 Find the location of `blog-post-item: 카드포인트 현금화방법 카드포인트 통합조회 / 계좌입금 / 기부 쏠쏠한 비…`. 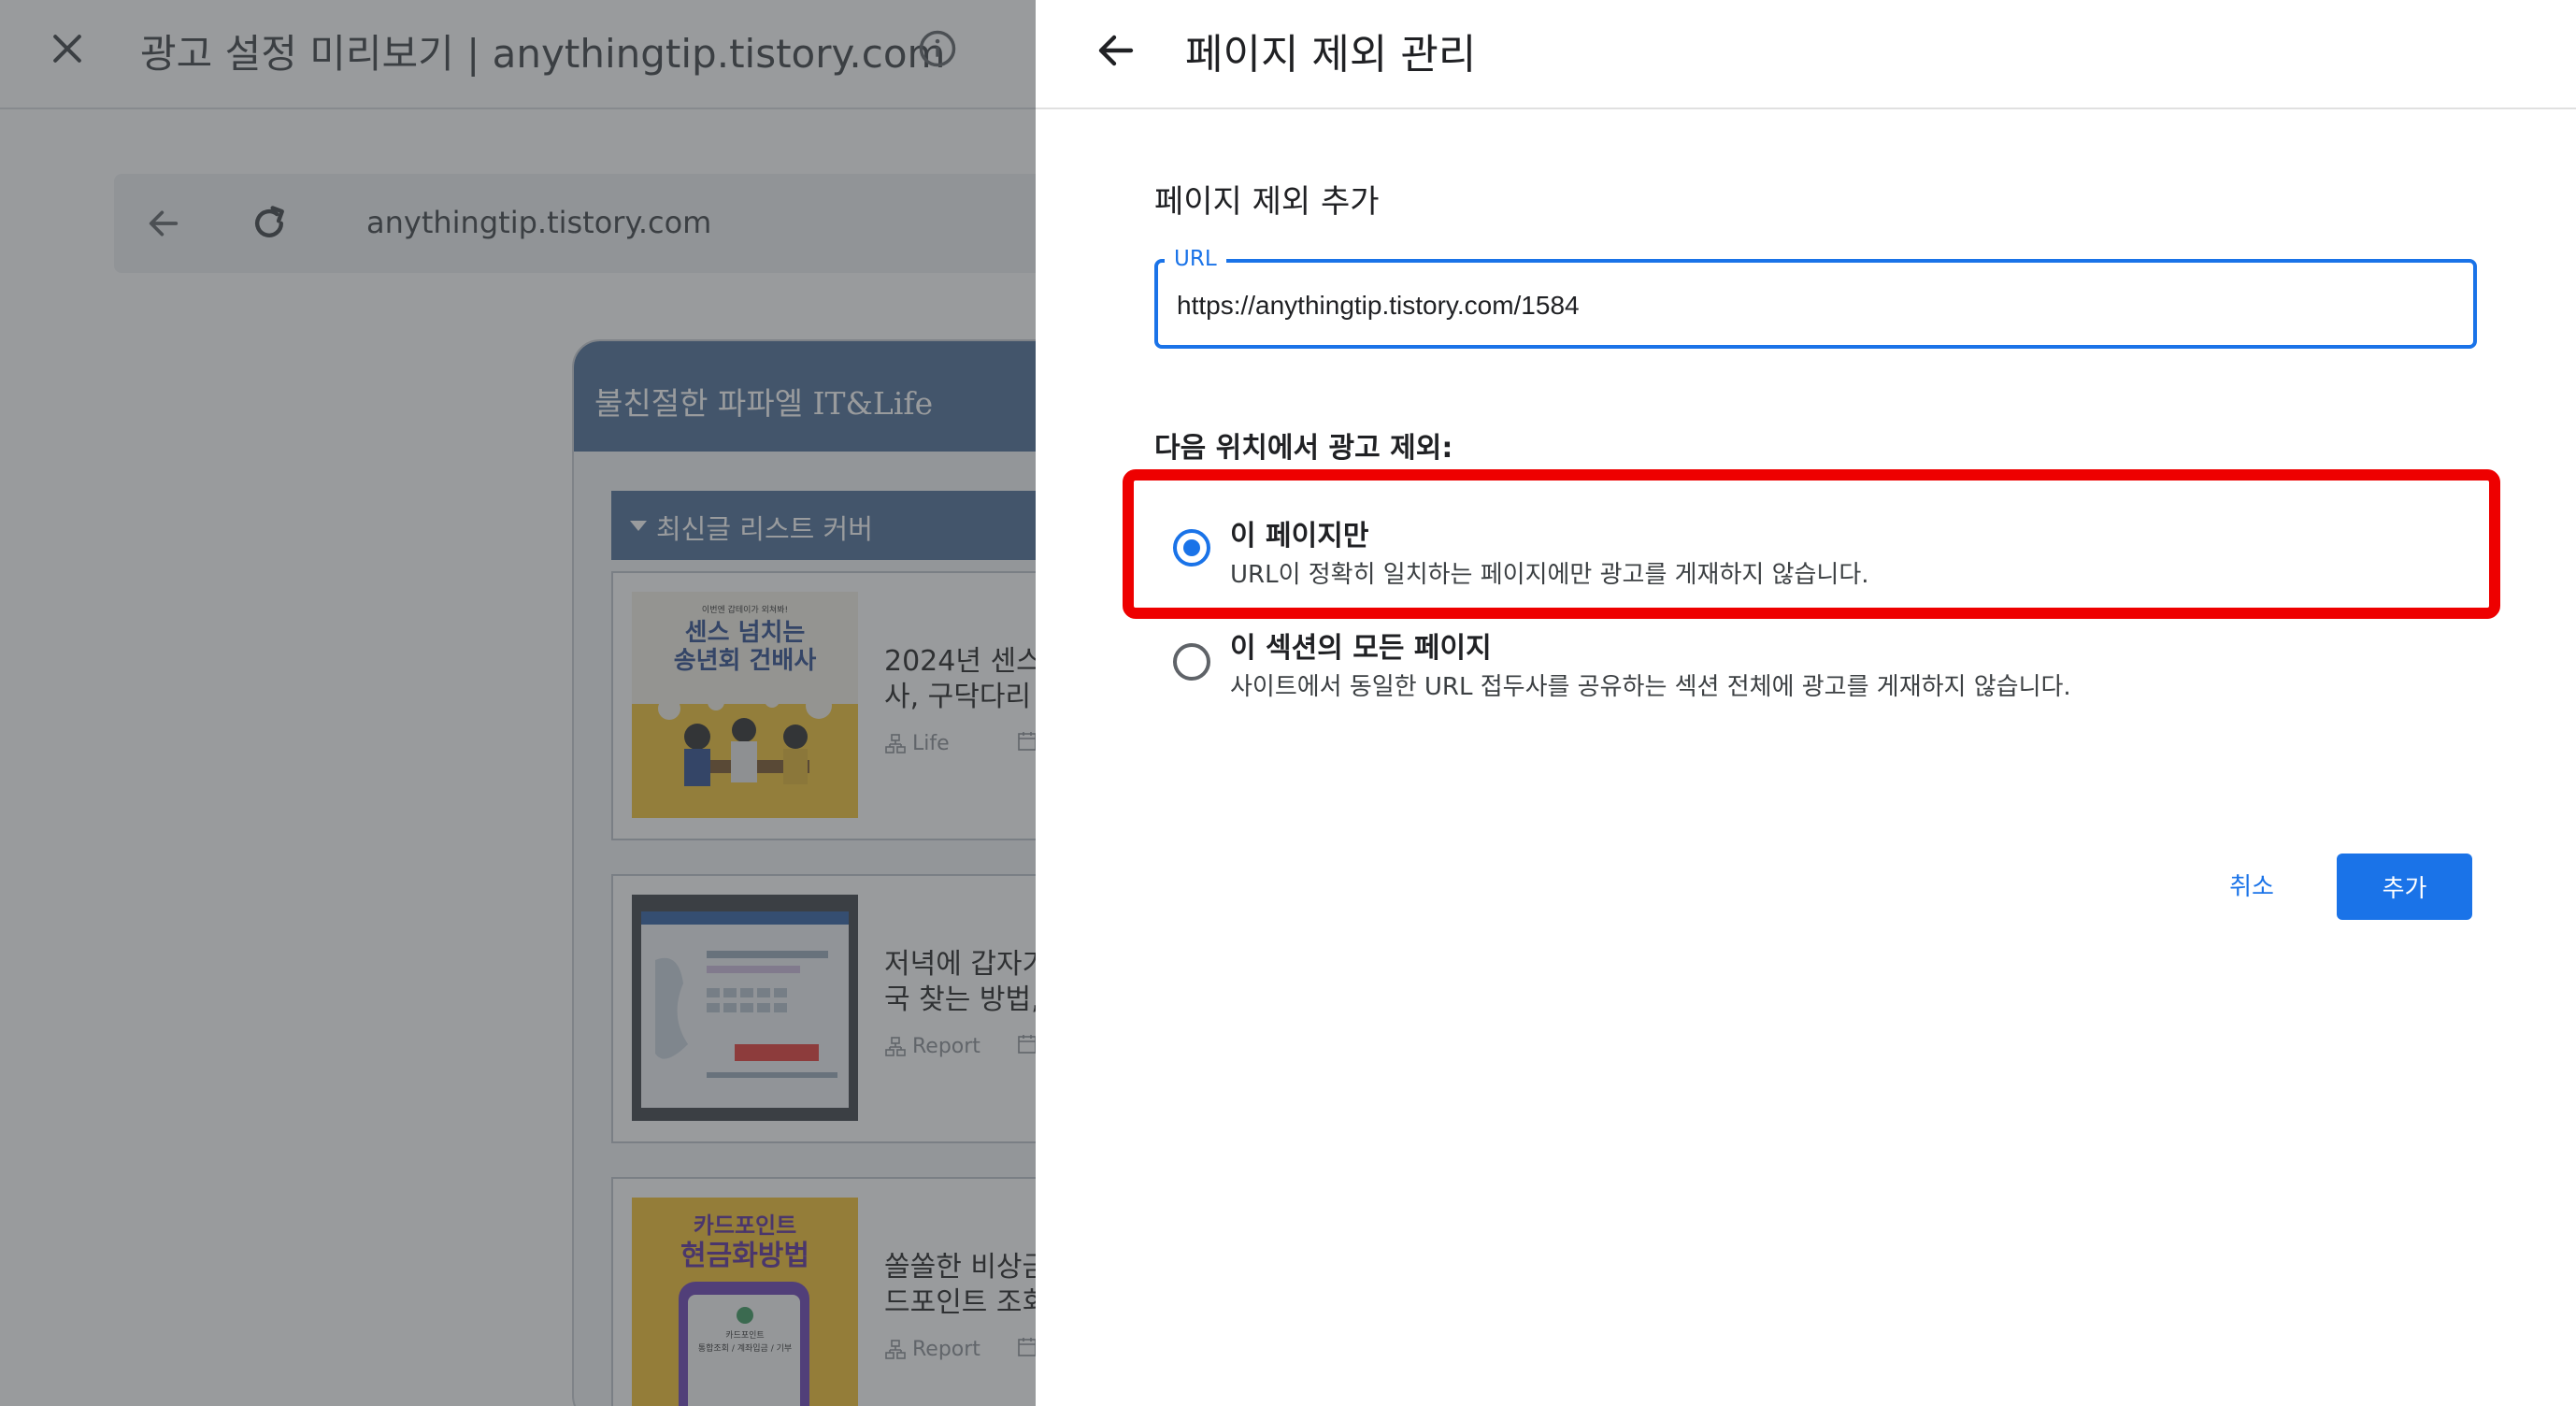

blog-post-item: 카드포인트 현금화방법 카드포인트 통합조회 / 계좌입금 / 기부 쏠쏠한 비… is located at coordinates (823, 1291).